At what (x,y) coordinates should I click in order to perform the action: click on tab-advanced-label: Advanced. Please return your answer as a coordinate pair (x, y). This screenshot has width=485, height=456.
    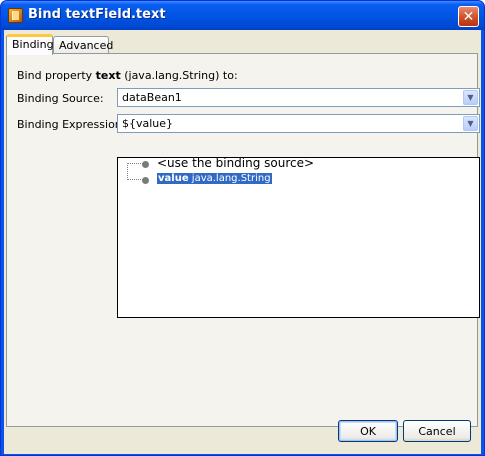
    Looking at the image, I should click on (86, 45).